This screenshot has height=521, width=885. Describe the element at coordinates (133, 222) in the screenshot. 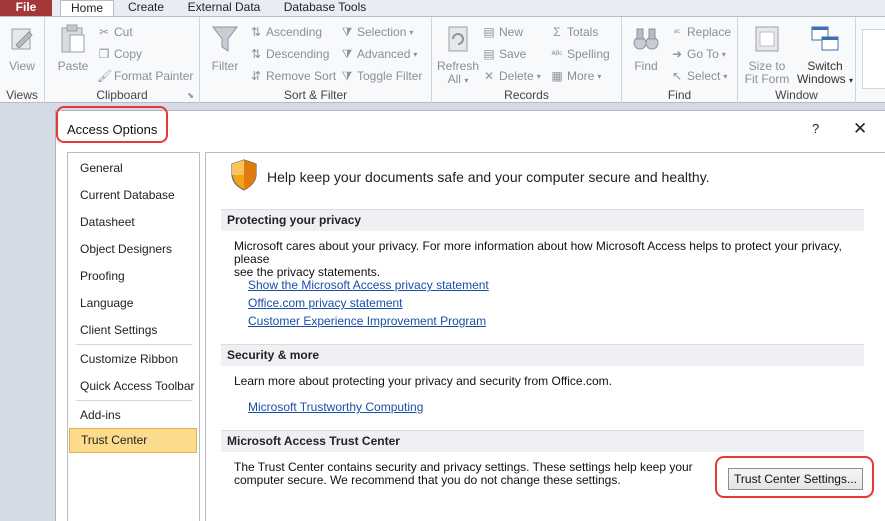

I see `nav-item-datasheet: Datasheet` at that location.